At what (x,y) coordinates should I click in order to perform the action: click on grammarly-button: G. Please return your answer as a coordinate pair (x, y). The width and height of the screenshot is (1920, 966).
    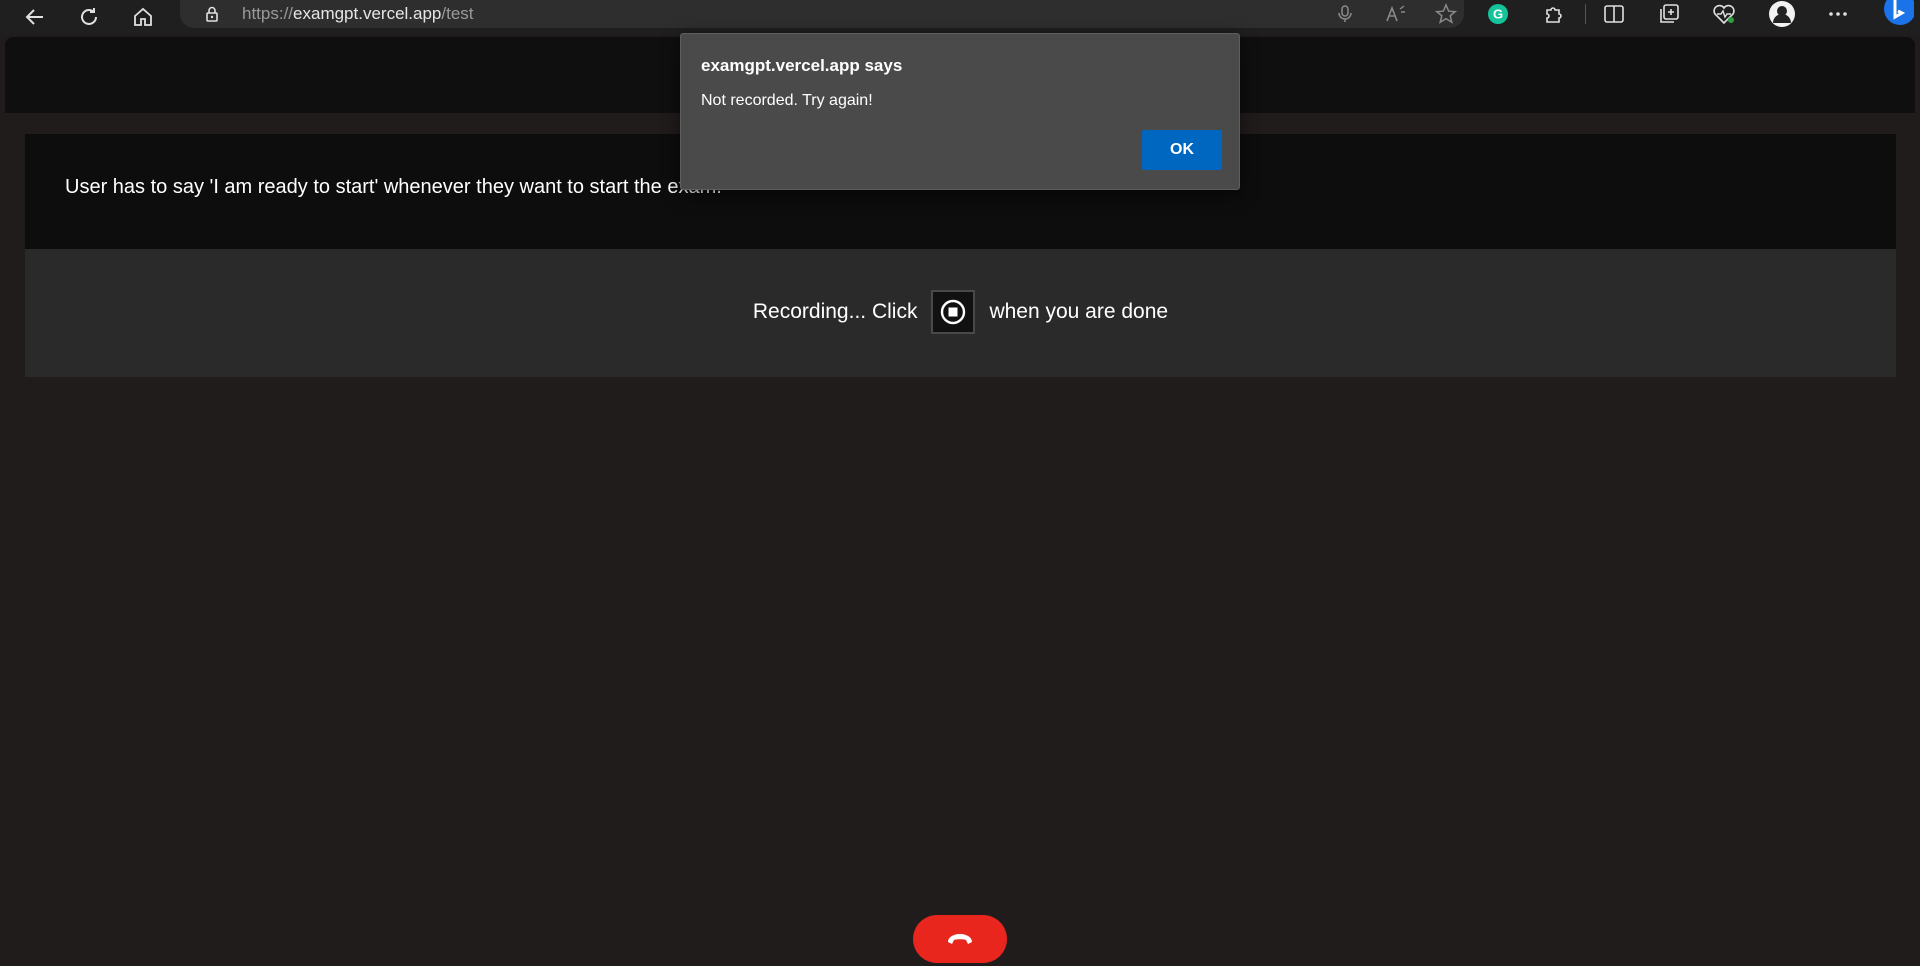
    Looking at the image, I should click on (1498, 14).